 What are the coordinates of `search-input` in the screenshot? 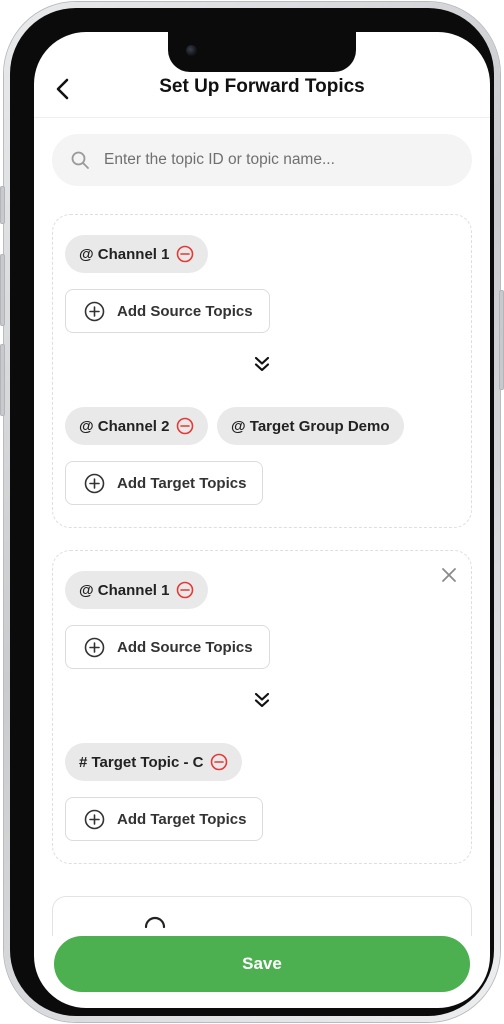 It's located at (288, 160).